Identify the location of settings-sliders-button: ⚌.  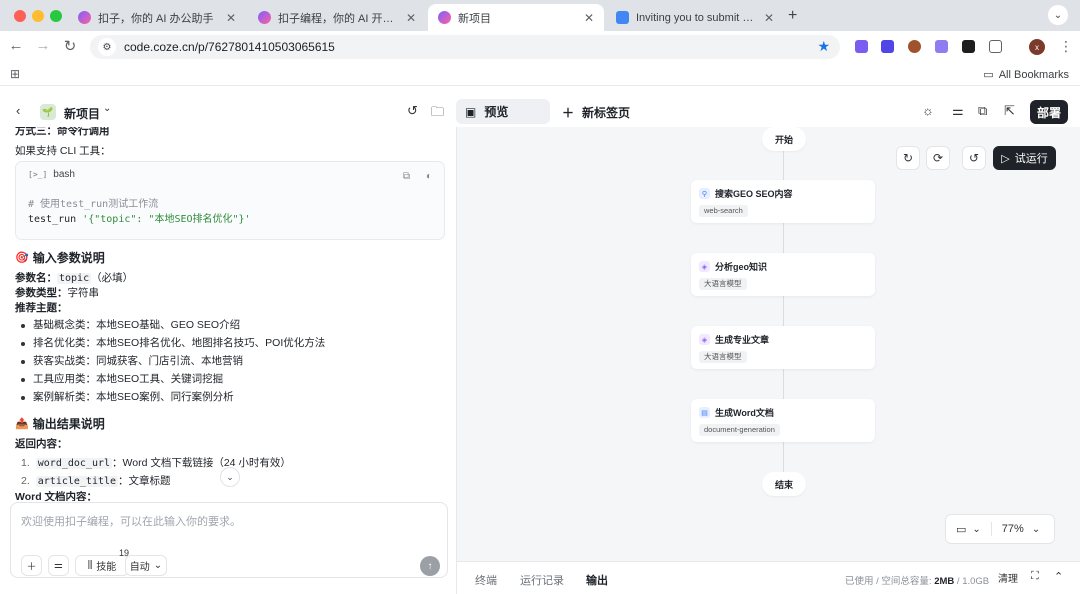
(58, 565).